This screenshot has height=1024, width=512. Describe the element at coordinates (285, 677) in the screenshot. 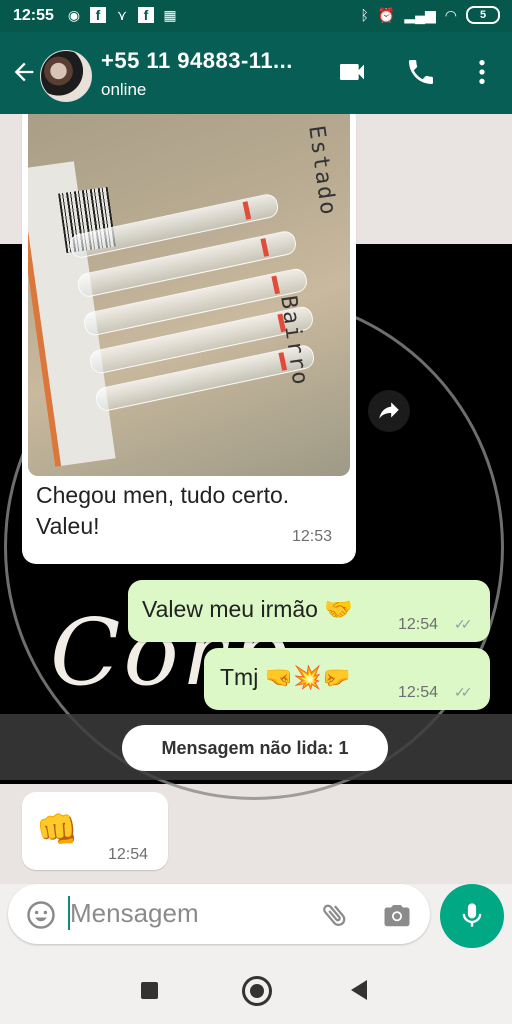

I see `message-text: Tmj 🤜💥🤛` at that location.